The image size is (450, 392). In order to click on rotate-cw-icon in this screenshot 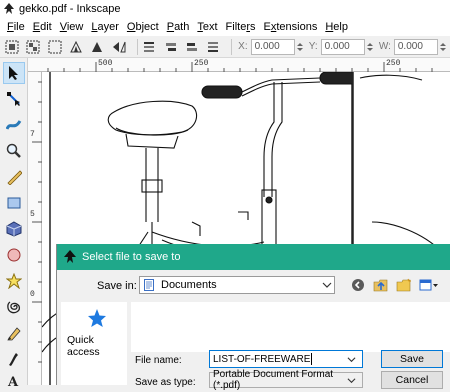, I will do `click(97, 47)`.